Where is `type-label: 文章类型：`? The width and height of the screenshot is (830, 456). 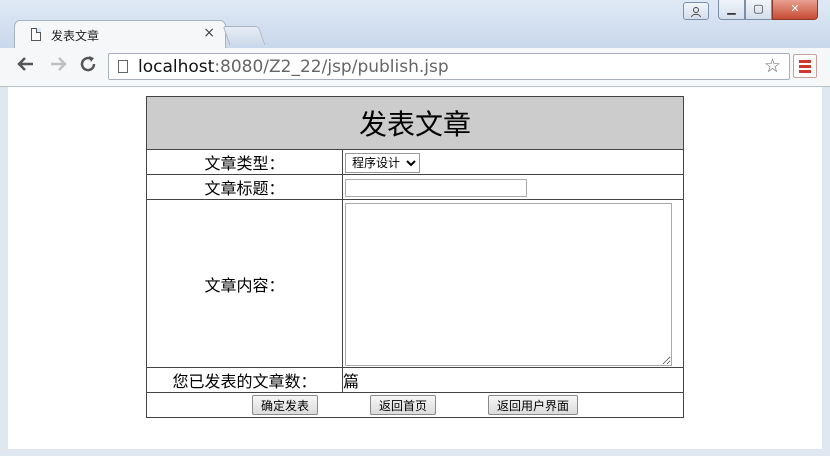 type-label: 文章类型： is located at coordinates (244, 162).